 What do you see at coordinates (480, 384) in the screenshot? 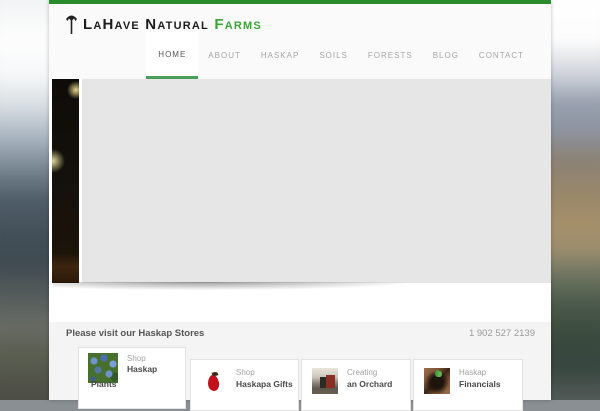
I see `store-card-title: Financials` at bounding box center [480, 384].